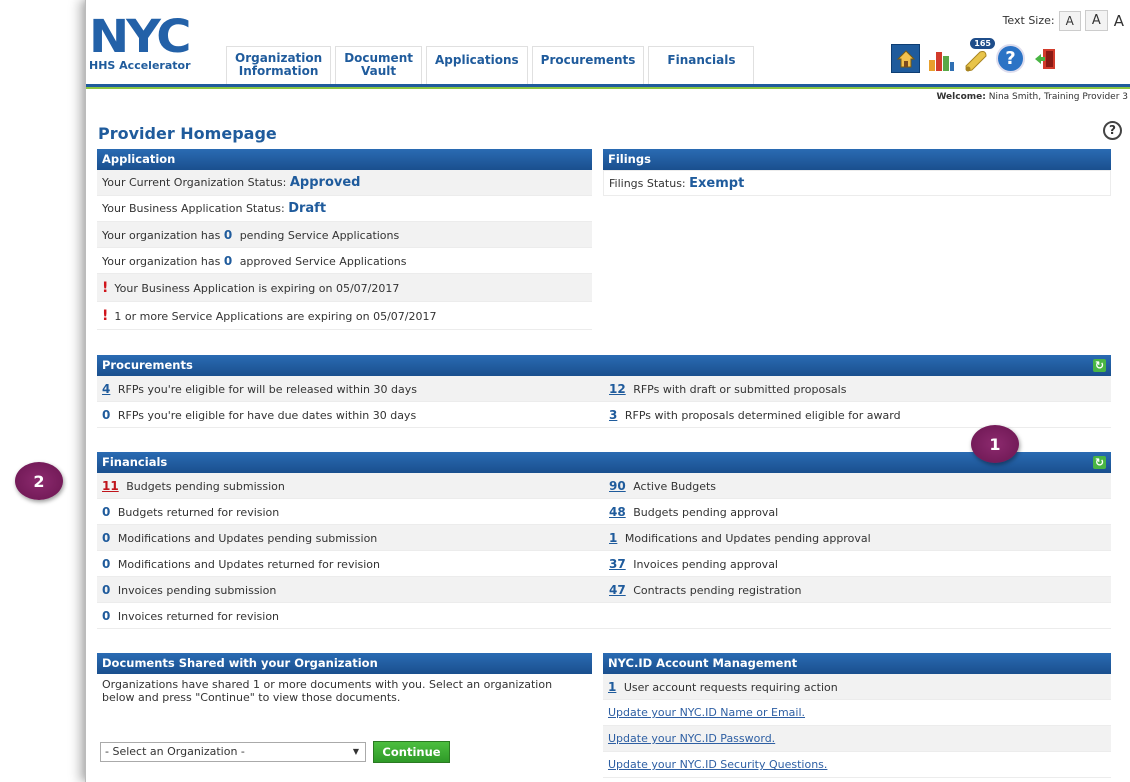  Describe the element at coordinates (1058, 97) in the screenshot. I see `welcome-user: Nina Smith, Training Provider 3` at that location.